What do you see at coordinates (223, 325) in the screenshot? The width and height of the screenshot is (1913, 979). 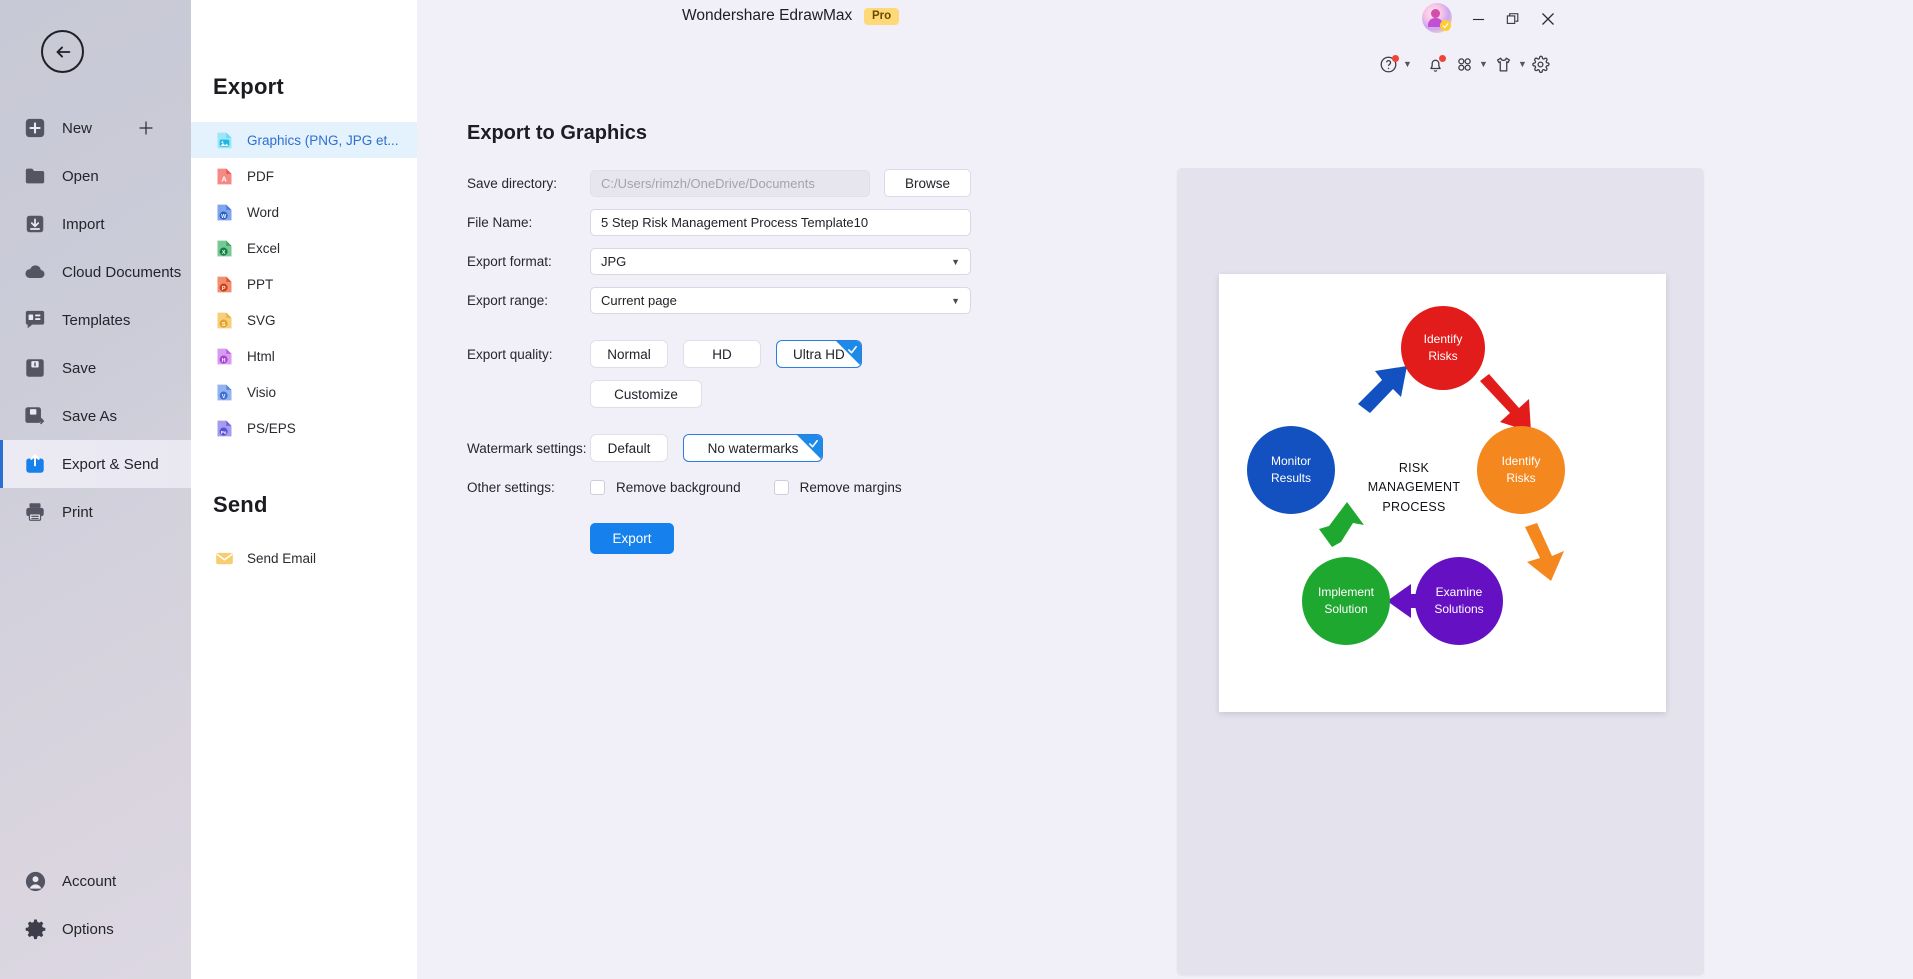 I see `svg-text: S` at bounding box center [223, 325].